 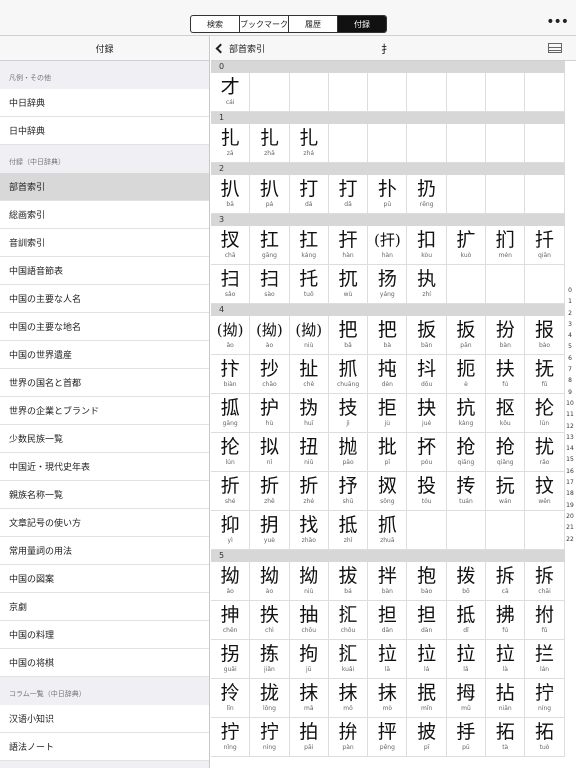 I want to click on character-cell: 㧑 huī, so click(x=309, y=413).